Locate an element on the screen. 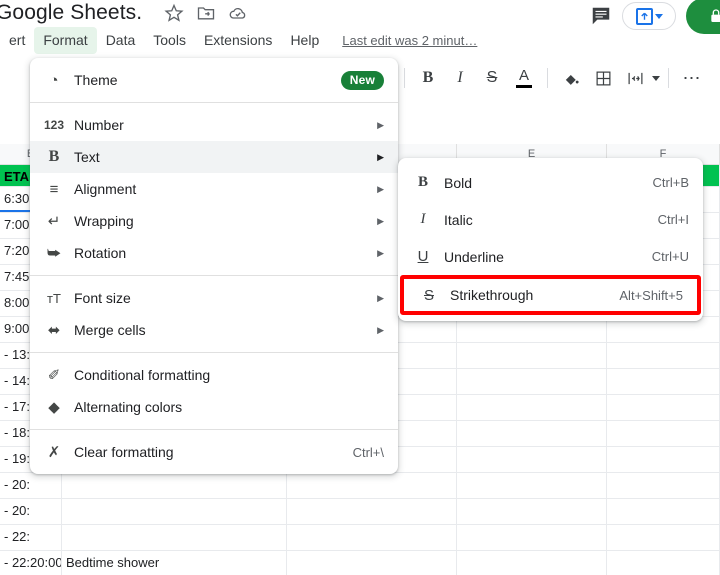 The height and width of the screenshot is (575, 720). star-icon is located at coordinates (174, 13).